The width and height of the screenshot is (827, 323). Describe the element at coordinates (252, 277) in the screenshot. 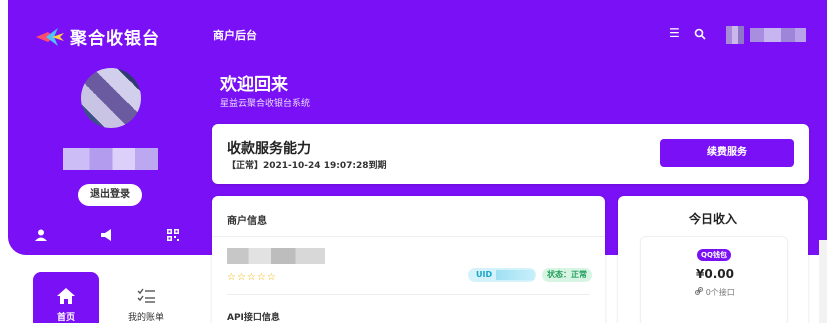

I see `rating-stars: ☆☆☆☆☆` at that location.